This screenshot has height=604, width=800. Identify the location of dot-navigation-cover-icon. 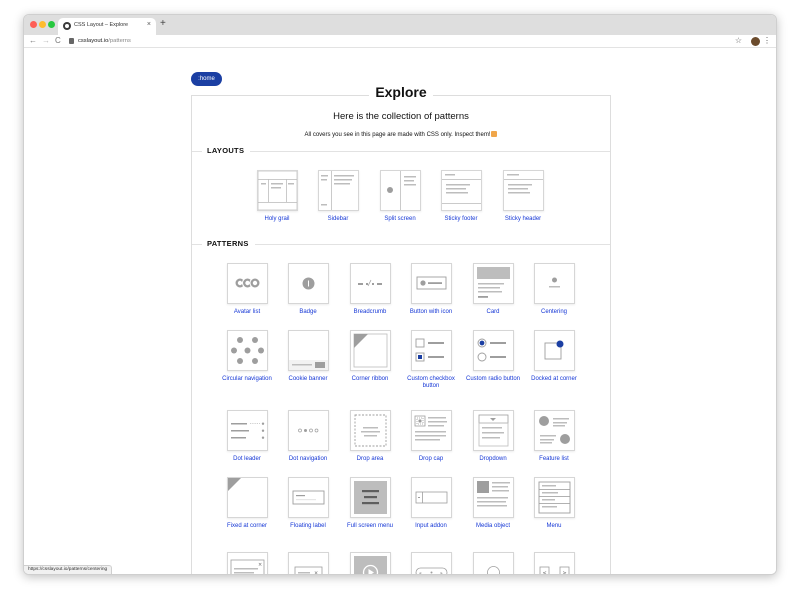
(308, 430).